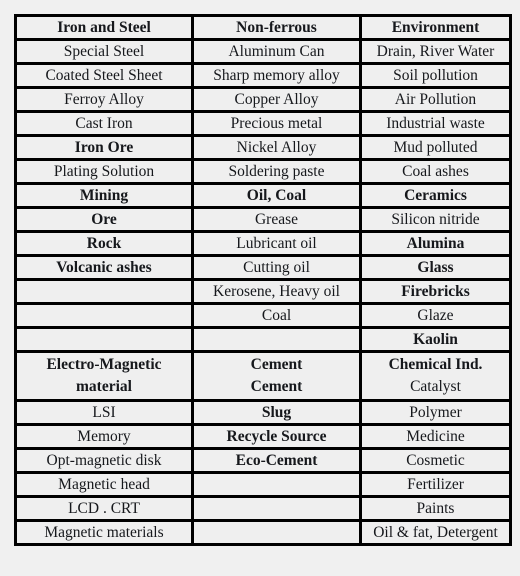 This screenshot has height=576, width=520. What do you see at coordinates (105, 462) in the screenshot?
I see `table-cell: Opt-magnetic disk` at bounding box center [105, 462].